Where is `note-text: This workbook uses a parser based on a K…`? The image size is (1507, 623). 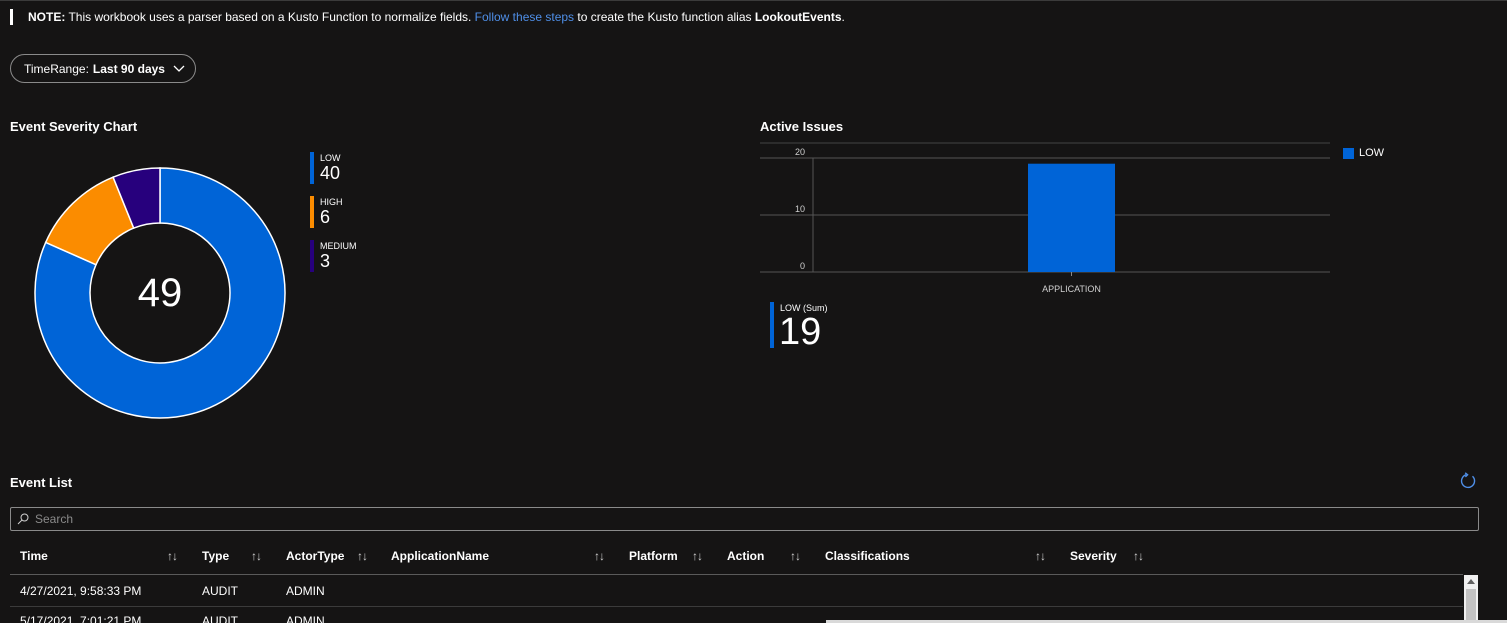 note-text: This workbook uses a parser based on a K… is located at coordinates (270, 17).